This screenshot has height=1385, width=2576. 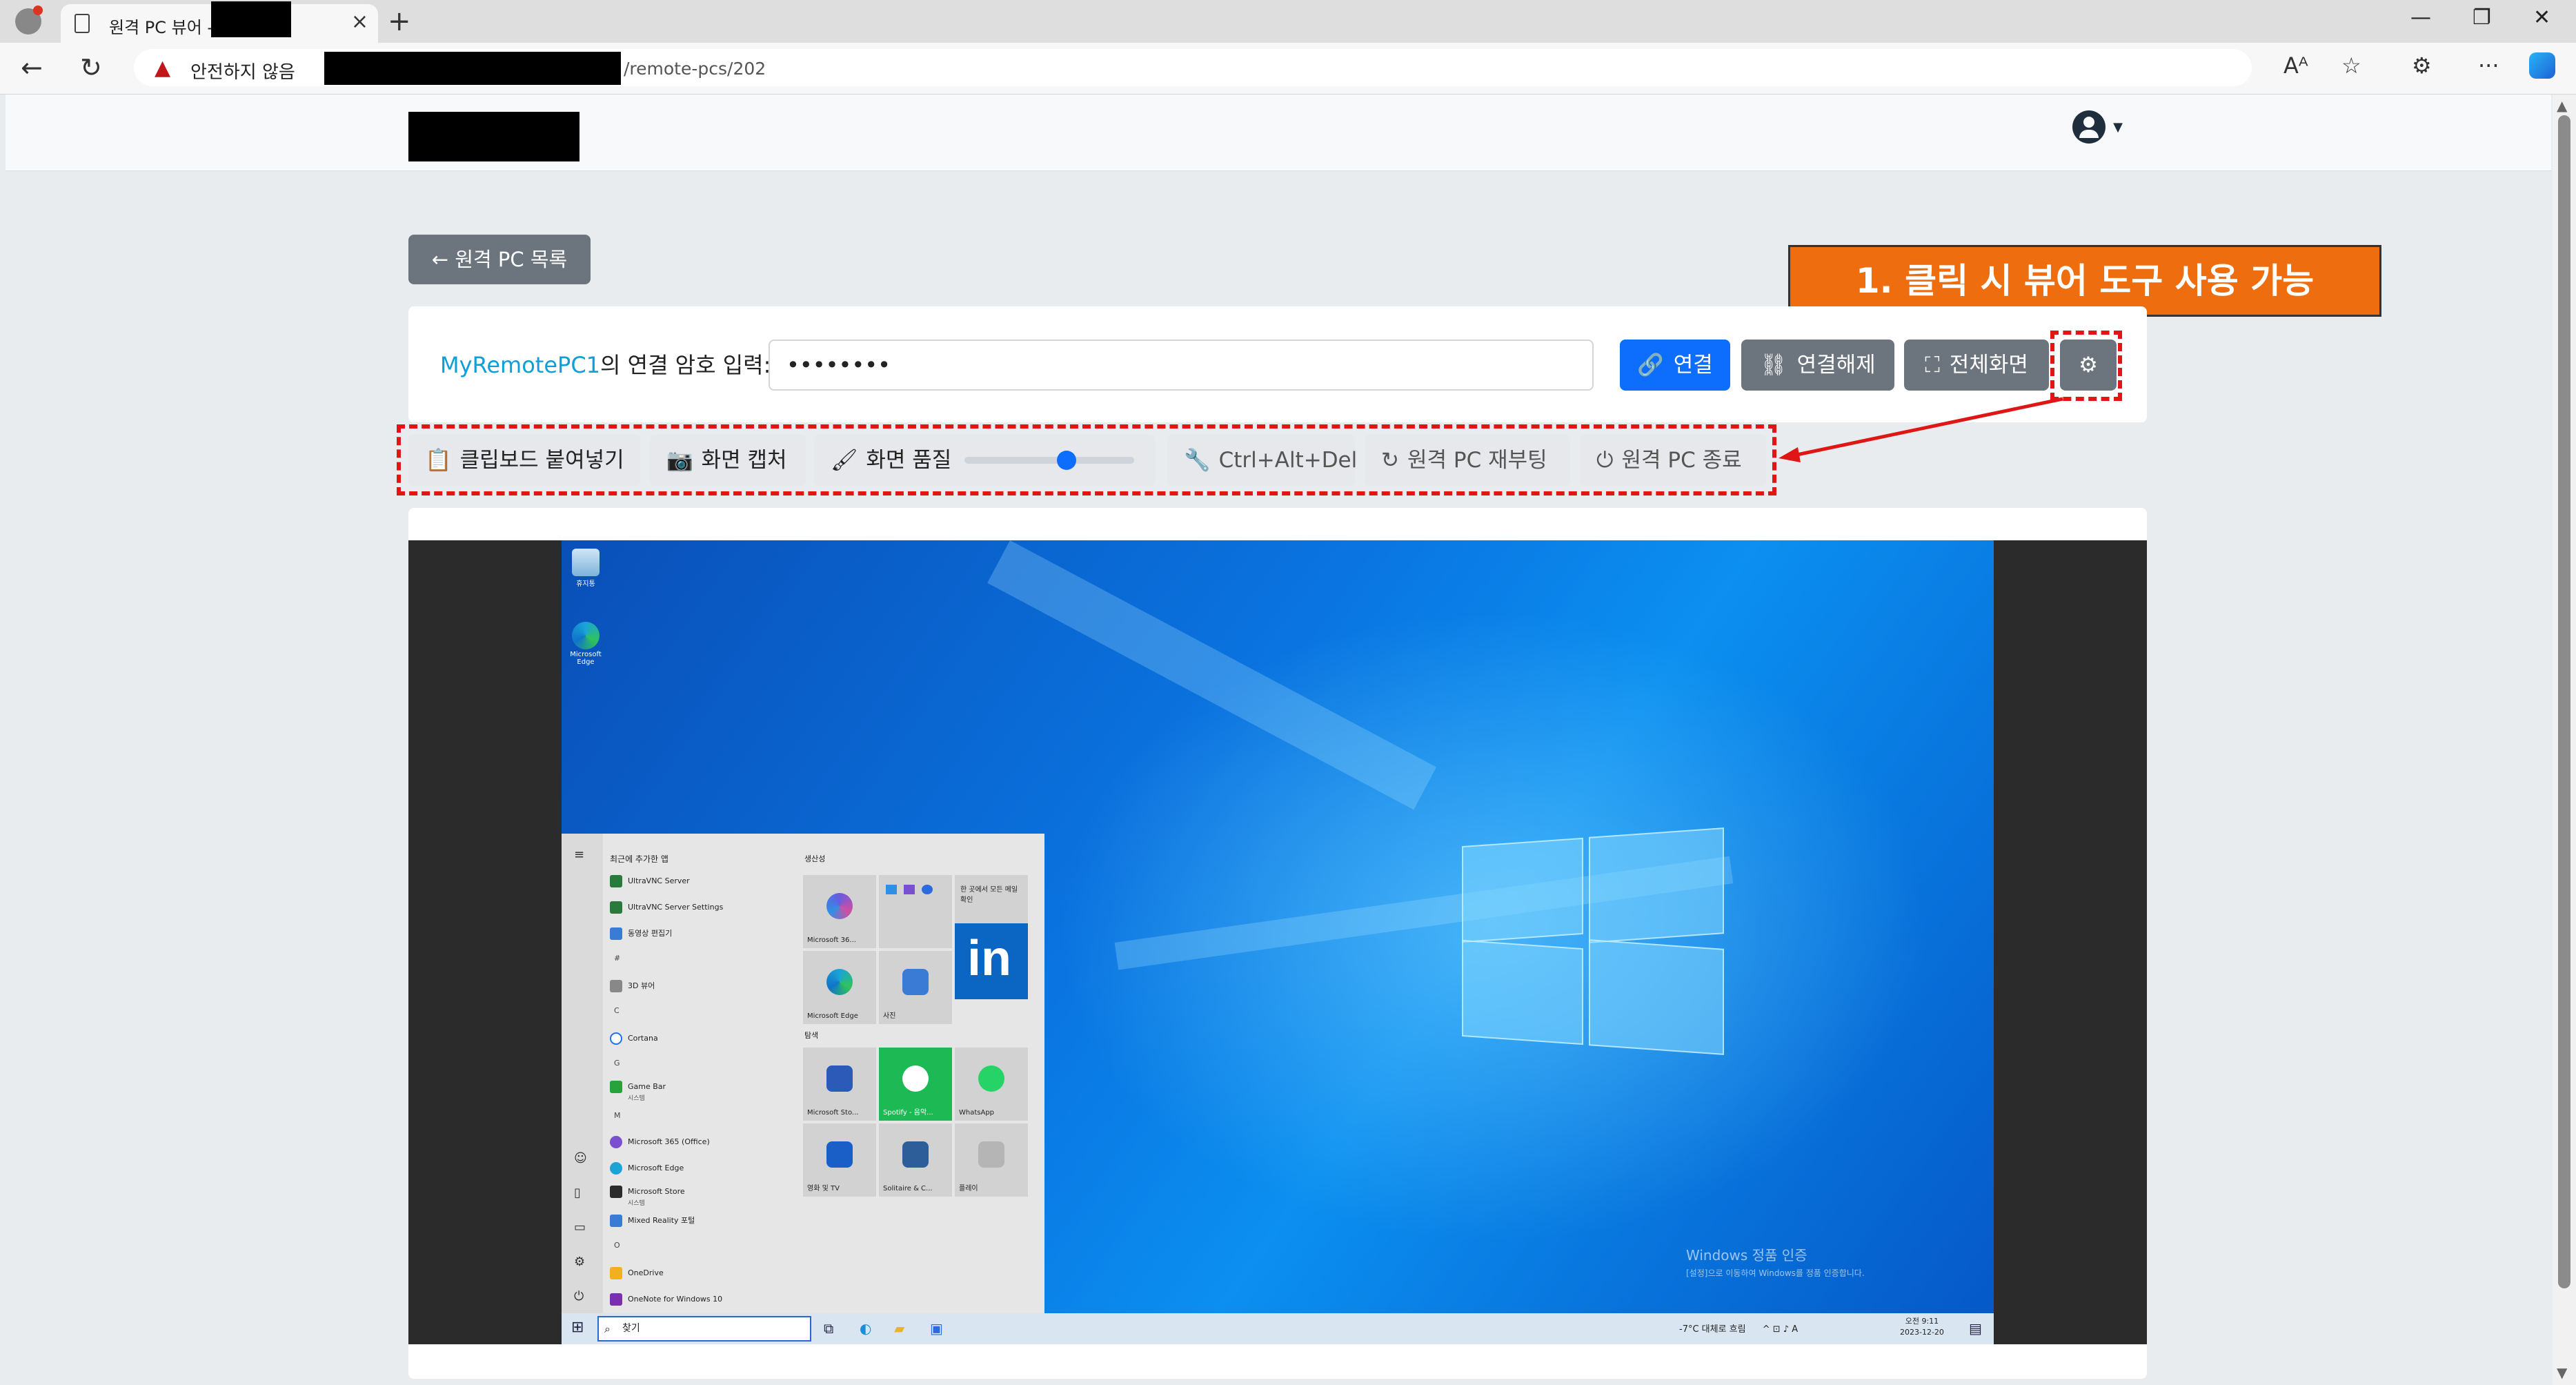 I want to click on read-aloud-icon: Aᴬ, so click(x=2295, y=65).